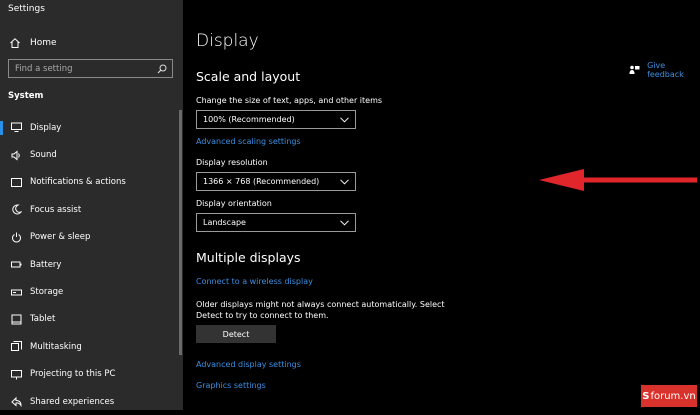 The image size is (700, 415). I want to click on orientation-dropdown-value: Landscape, so click(224, 222).